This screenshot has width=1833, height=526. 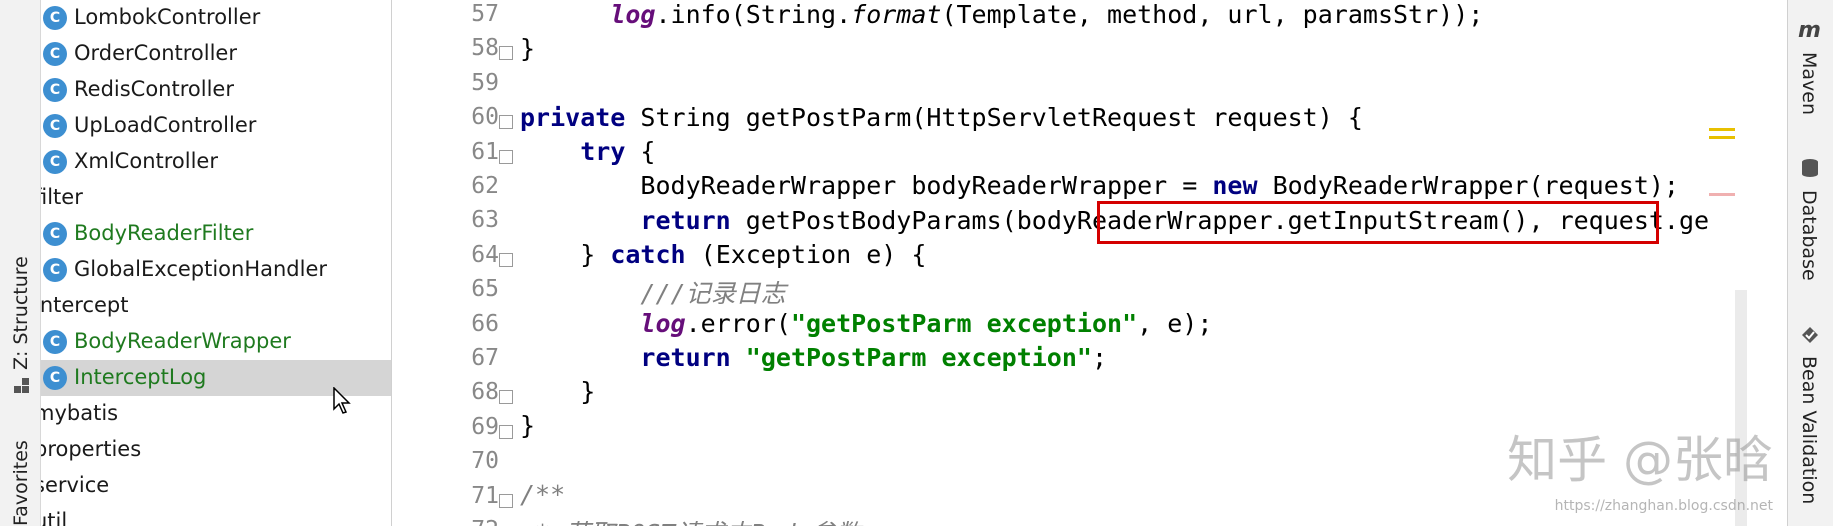 I want to click on bean-validation-icon, so click(x=1810, y=337).